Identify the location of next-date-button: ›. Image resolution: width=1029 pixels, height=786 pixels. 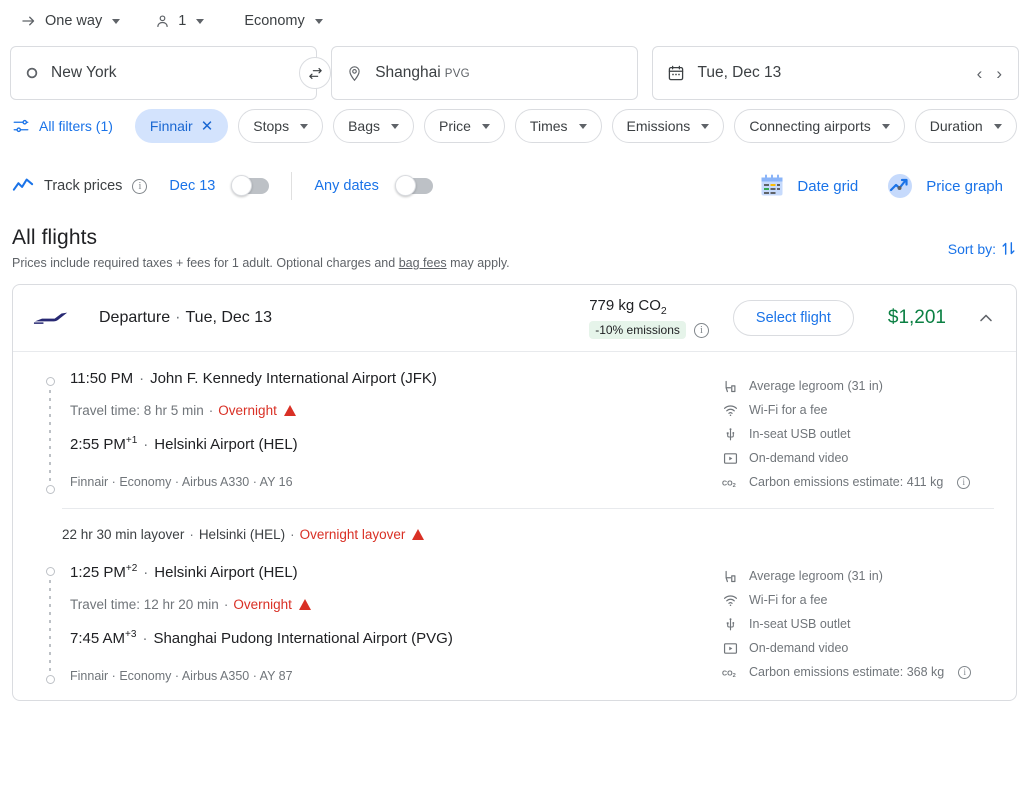
(999, 73).